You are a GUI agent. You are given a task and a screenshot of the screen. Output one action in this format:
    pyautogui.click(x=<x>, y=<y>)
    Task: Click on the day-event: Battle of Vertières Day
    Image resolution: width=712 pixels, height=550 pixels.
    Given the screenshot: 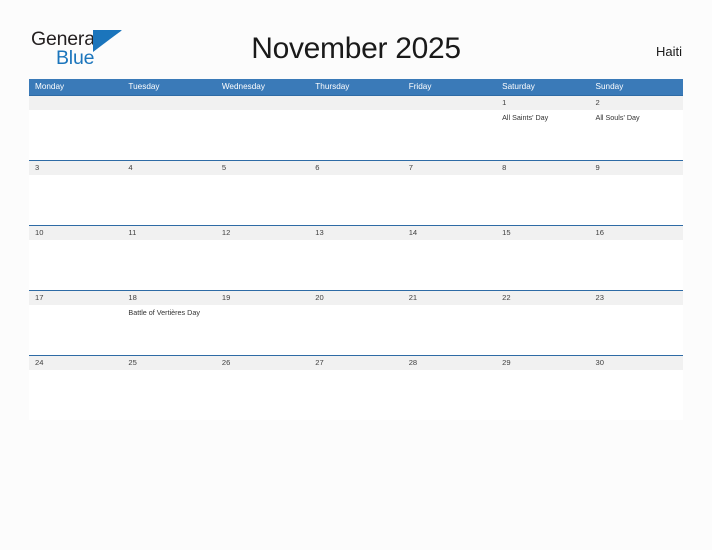 What is the action you would take?
    pyautogui.click(x=164, y=312)
    